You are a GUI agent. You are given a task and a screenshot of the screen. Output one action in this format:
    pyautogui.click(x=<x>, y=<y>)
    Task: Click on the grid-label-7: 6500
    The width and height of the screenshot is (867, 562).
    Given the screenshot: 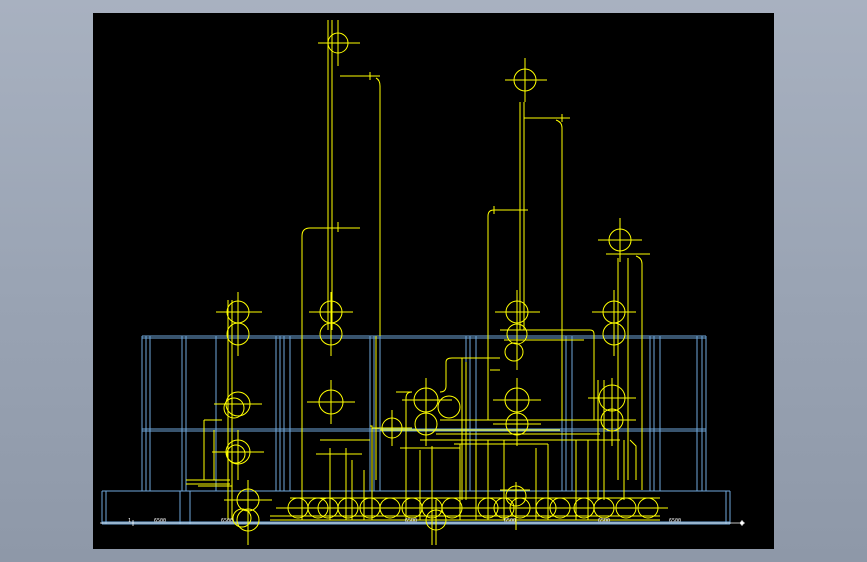 What is the action you would take?
    pyautogui.click(x=675, y=521)
    